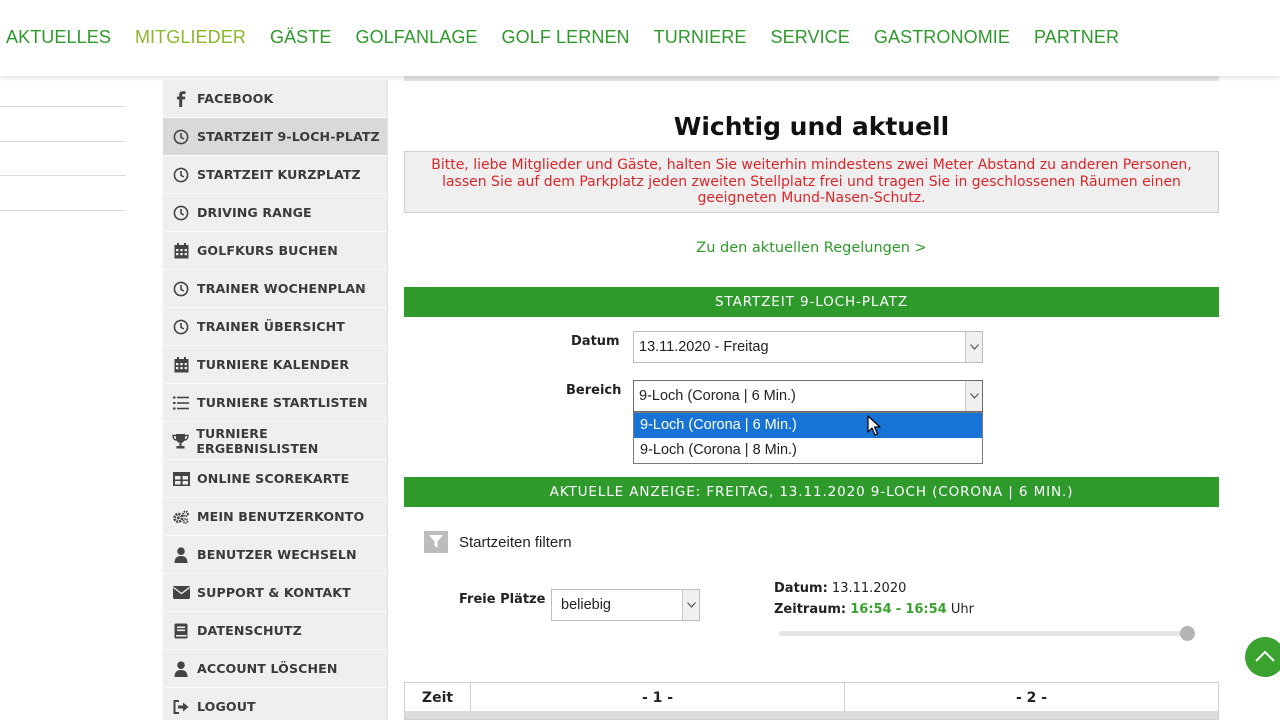  Describe the element at coordinates (811, 198) in the screenshot. I see `notice-line: geeigneten Mund-Nasen-Schutz.` at that location.